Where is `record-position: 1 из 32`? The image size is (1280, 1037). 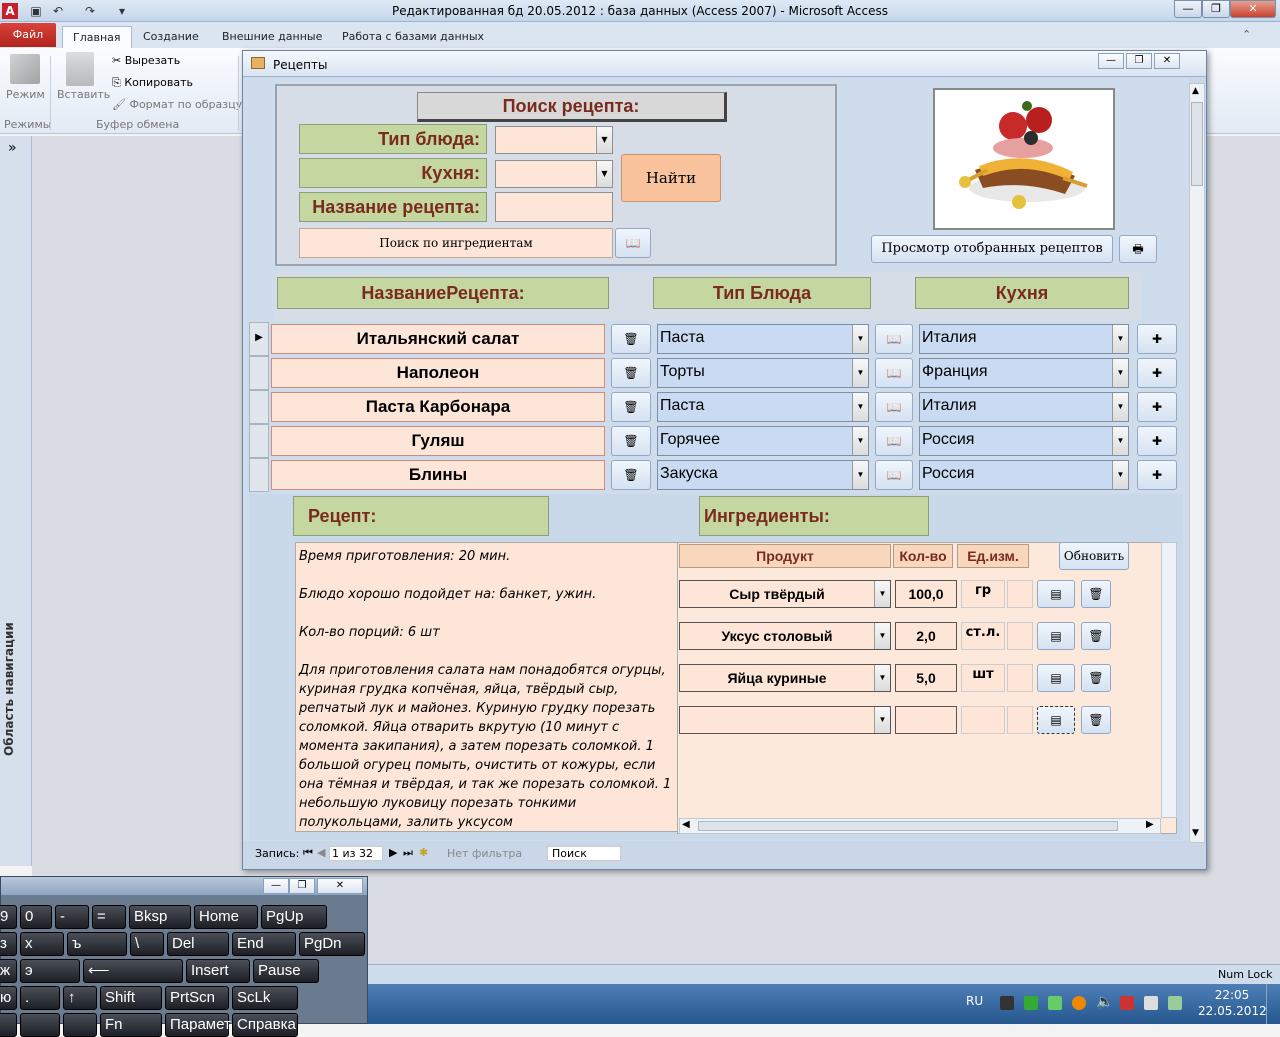 record-position: 1 из 32 is located at coordinates (356, 853).